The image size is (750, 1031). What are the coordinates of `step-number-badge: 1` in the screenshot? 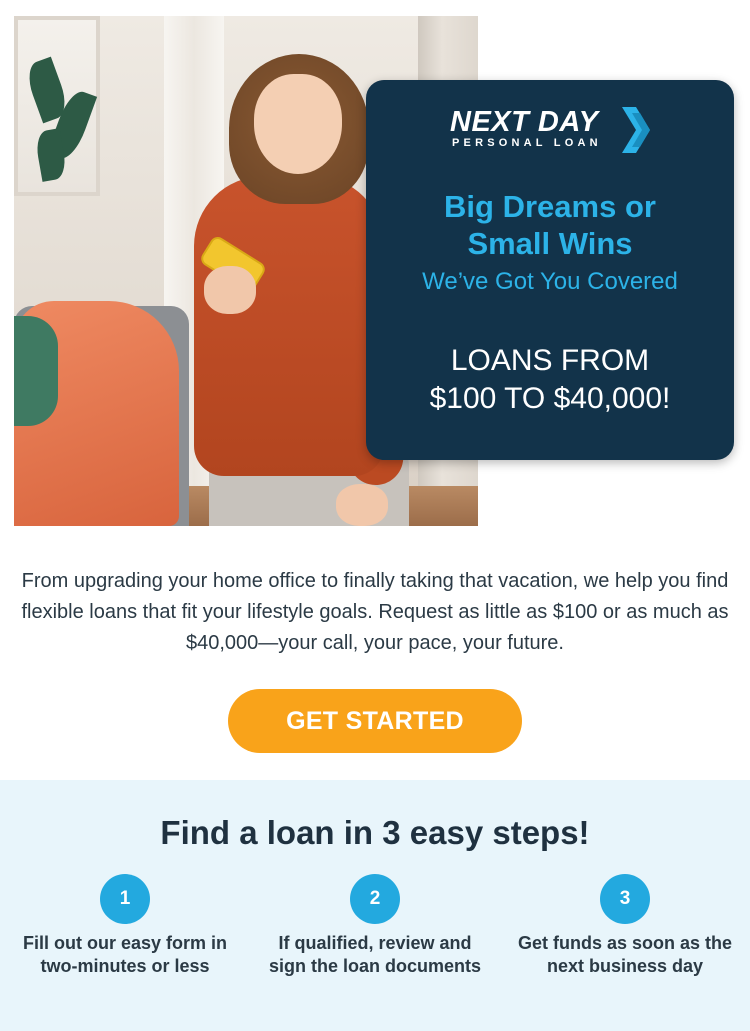 It's located at (125, 899).